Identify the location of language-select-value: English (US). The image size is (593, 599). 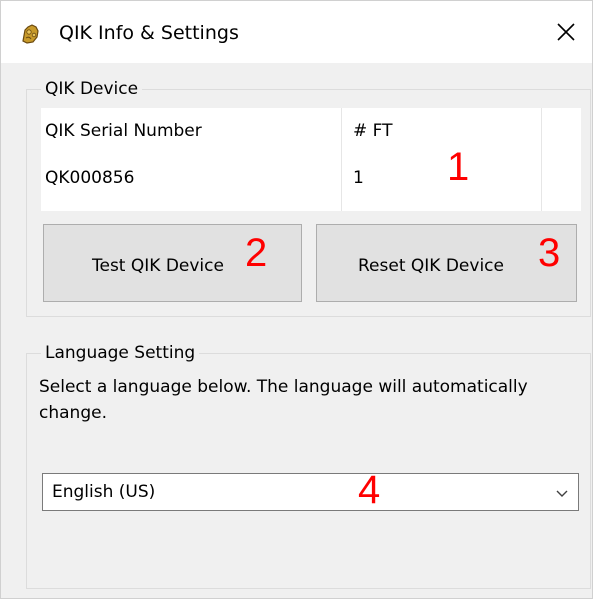
(104, 492).